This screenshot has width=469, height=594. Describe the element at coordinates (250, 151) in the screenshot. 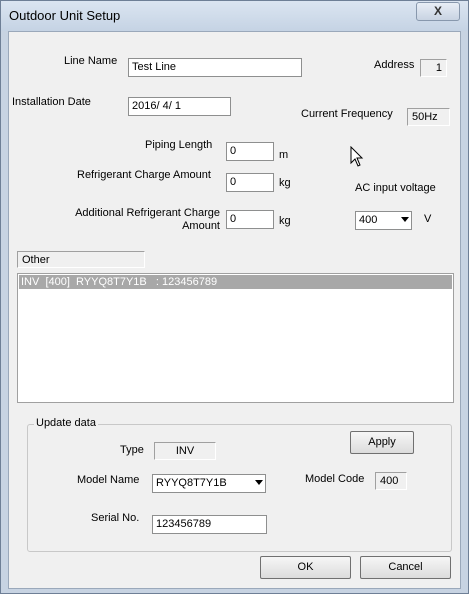

I see `piping-length-input: 0` at that location.